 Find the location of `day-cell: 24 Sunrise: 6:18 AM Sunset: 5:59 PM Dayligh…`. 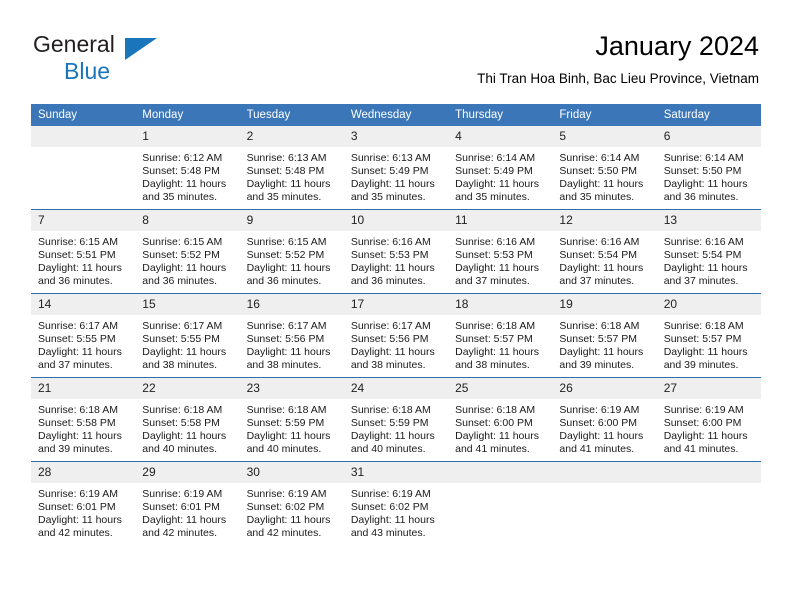

day-cell: 24 Sunrise: 6:18 AM Sunset: 5:59 PM Dayligh… is located at coordinates (396, 419).